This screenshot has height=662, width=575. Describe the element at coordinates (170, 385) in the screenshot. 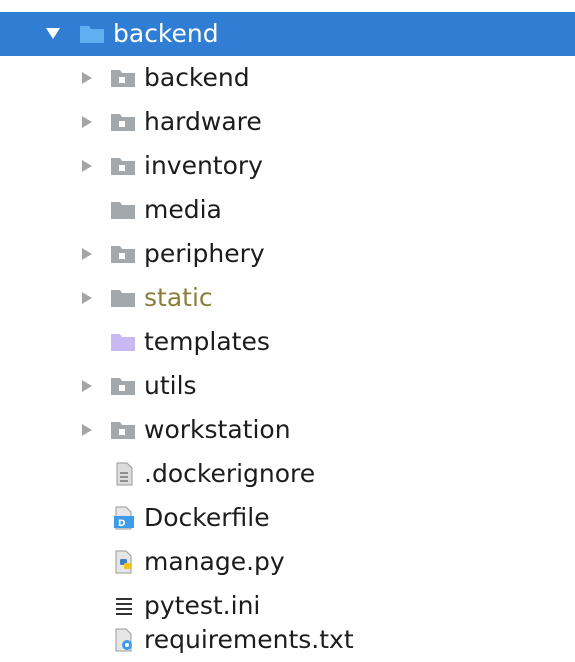

I see `tree-item-label: utils` at that location.